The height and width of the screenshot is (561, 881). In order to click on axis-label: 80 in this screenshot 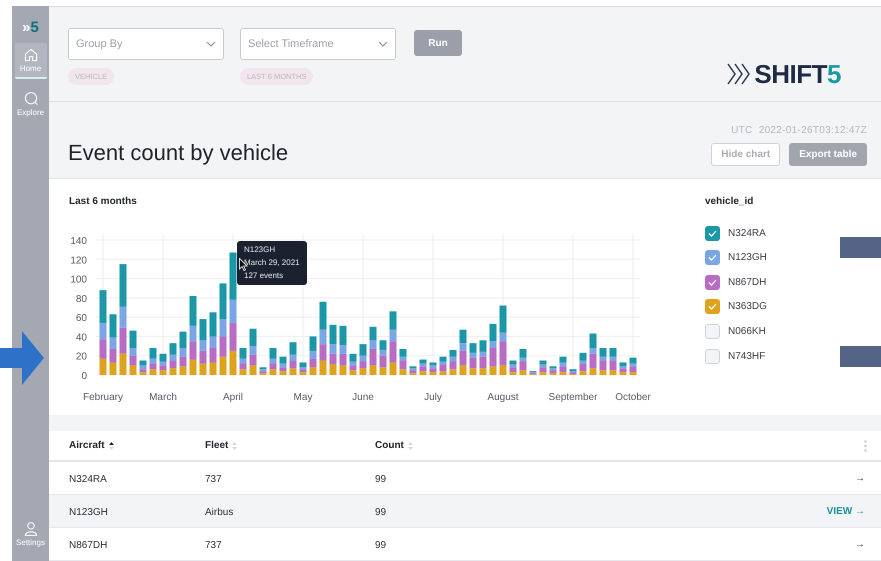, I will do `click(81, 299)`.